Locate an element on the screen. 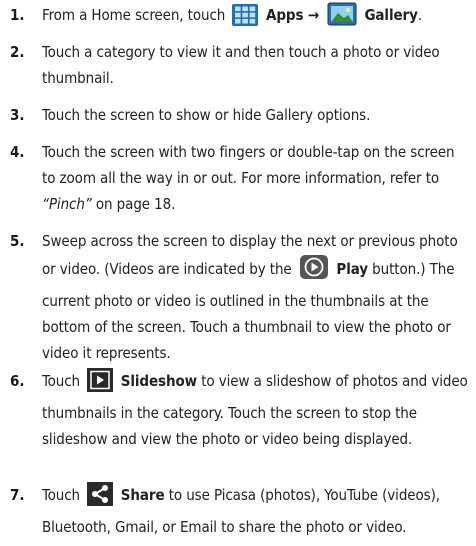 The image size is (476, 546). bold-term: Apps → is located at coordinates (292, 15).